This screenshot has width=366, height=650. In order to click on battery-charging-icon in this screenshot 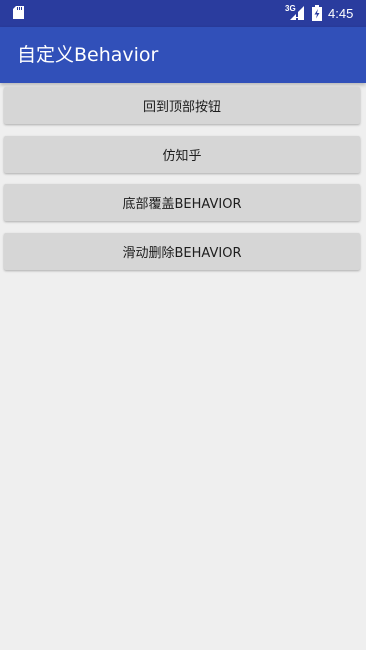, I will do `click(317, 13)`.